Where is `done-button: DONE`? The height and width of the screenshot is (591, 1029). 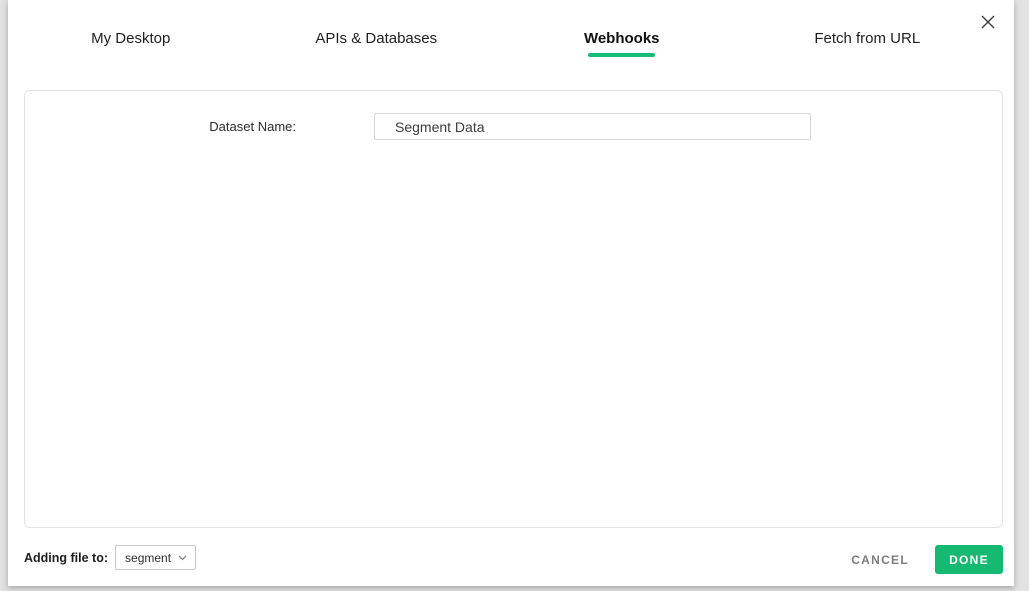 done-button: DONE is located at coordinates (969, 559).